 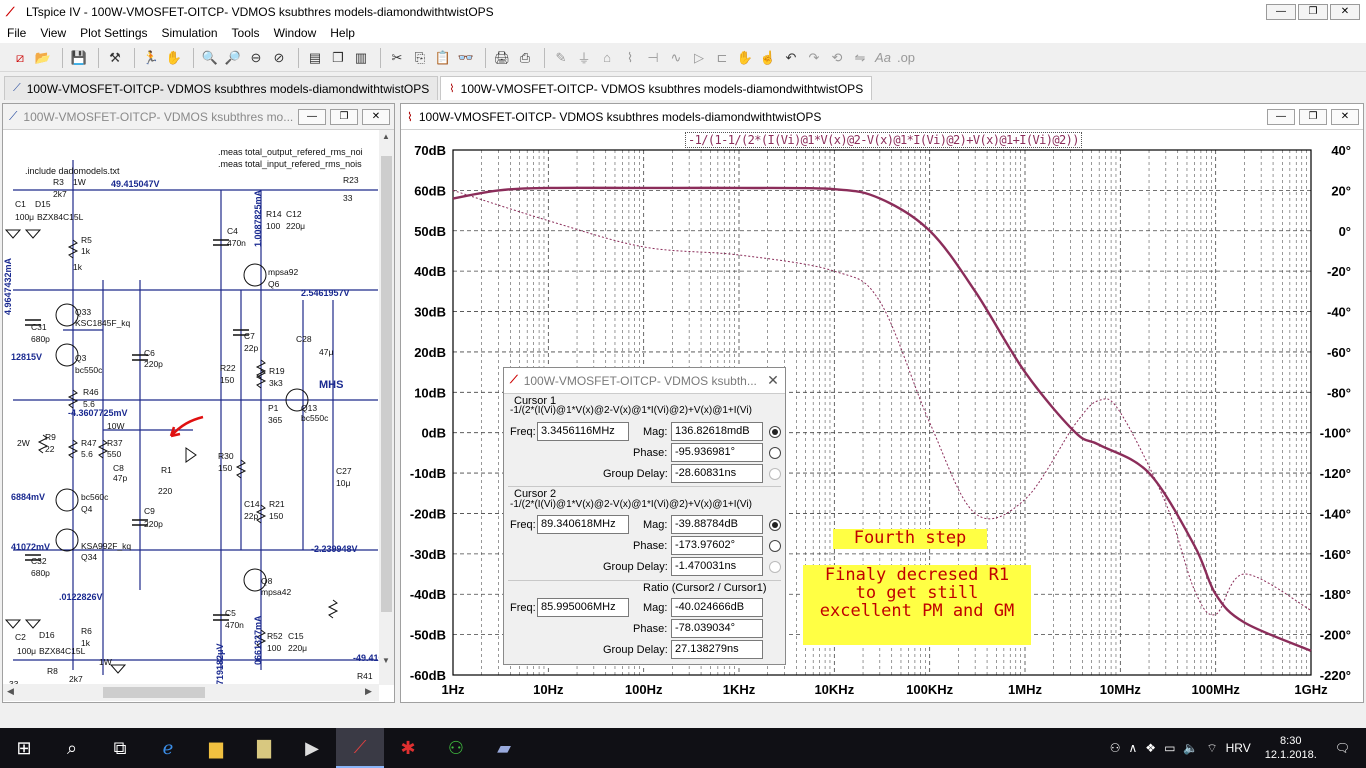 What do you see at coordinates (312, 748) in the screenshot?
I see `media-app-icon: ▶` at bounding box center [312, 748].